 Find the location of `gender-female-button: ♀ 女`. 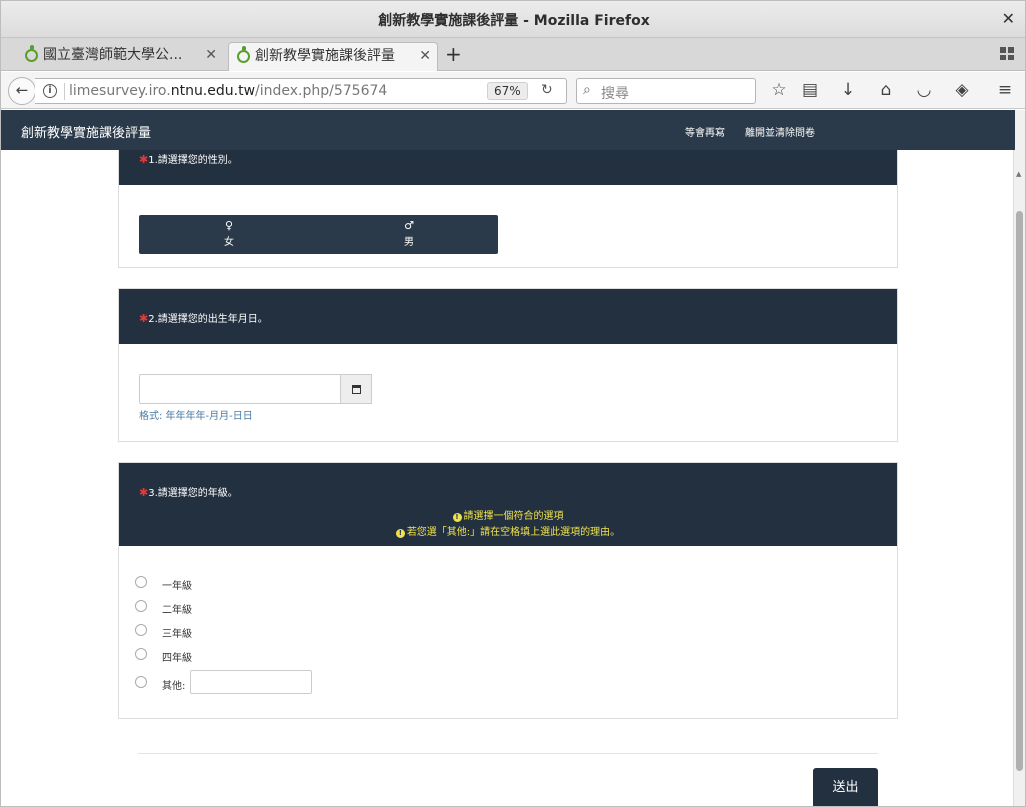

gender-female-button: ♀ 女 is located at coordinates (229, 234).